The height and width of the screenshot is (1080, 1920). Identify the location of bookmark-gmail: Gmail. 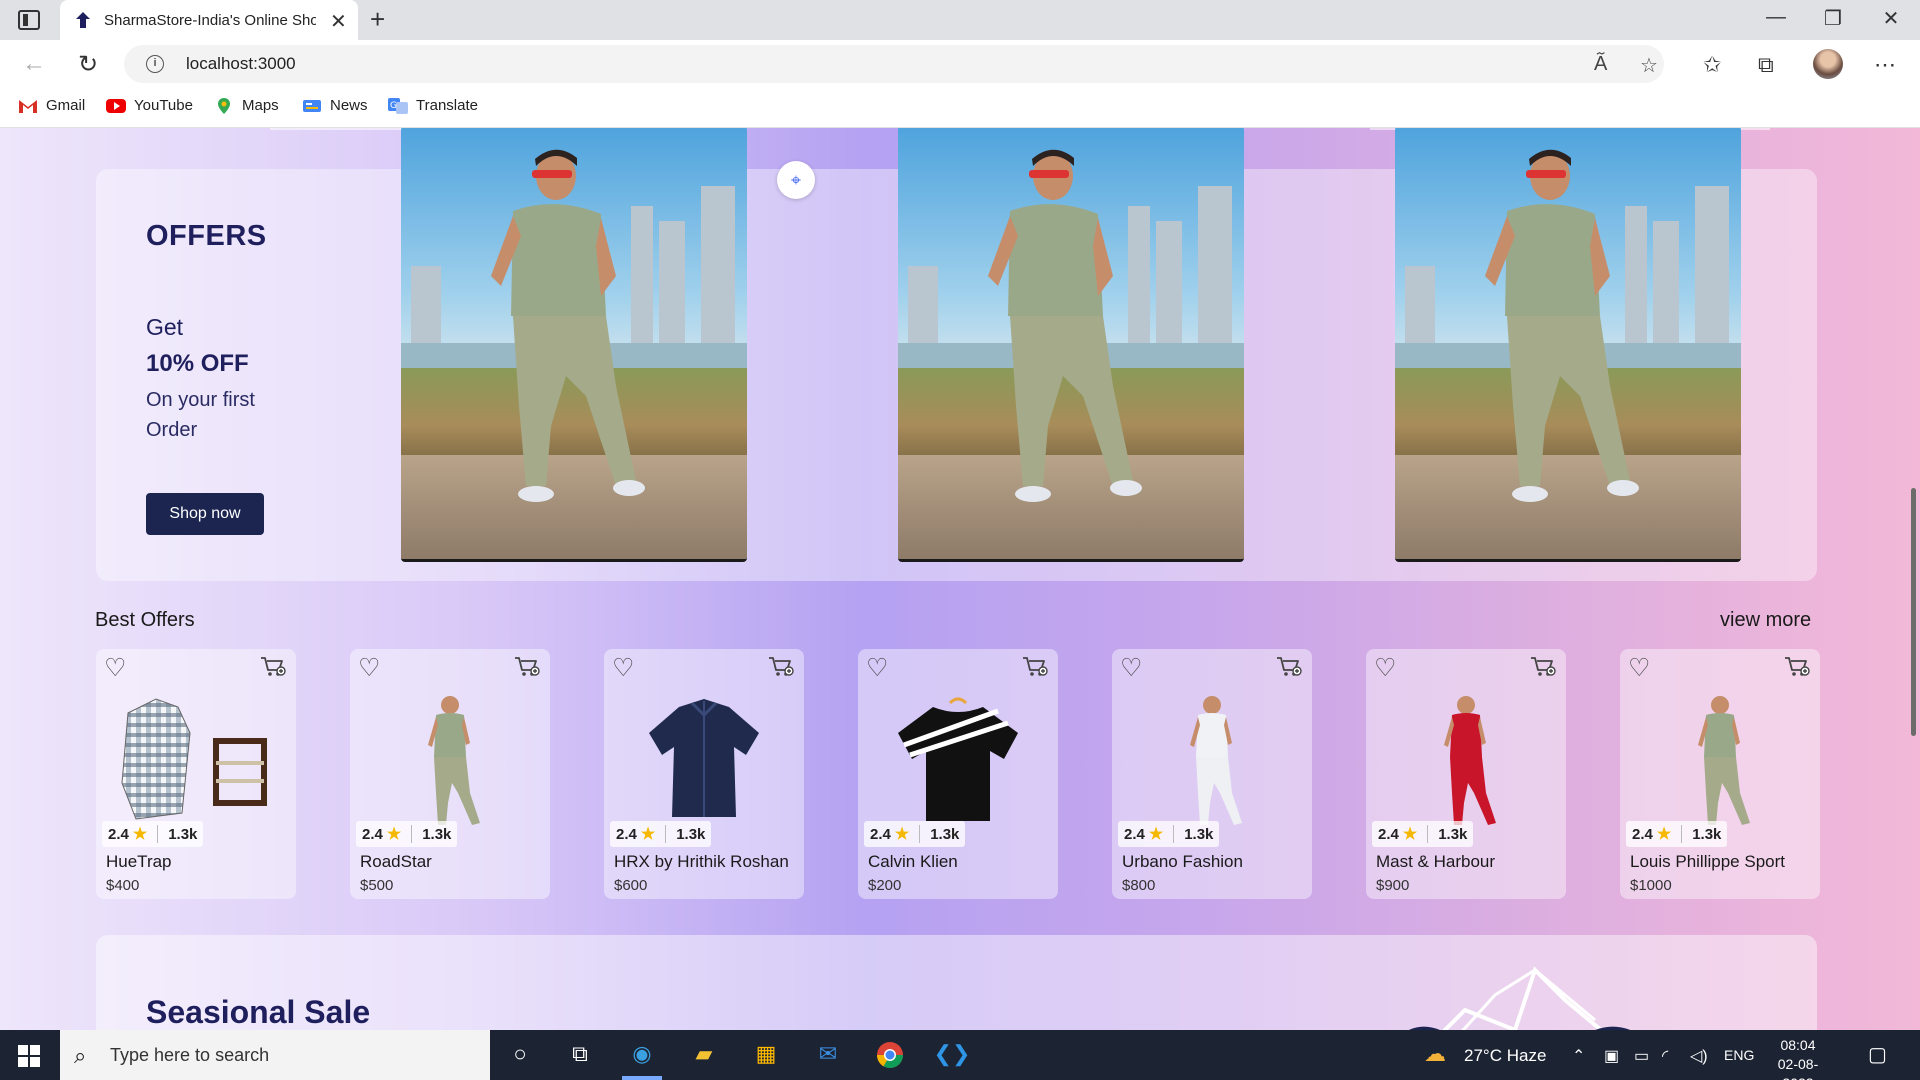
(51, 105).